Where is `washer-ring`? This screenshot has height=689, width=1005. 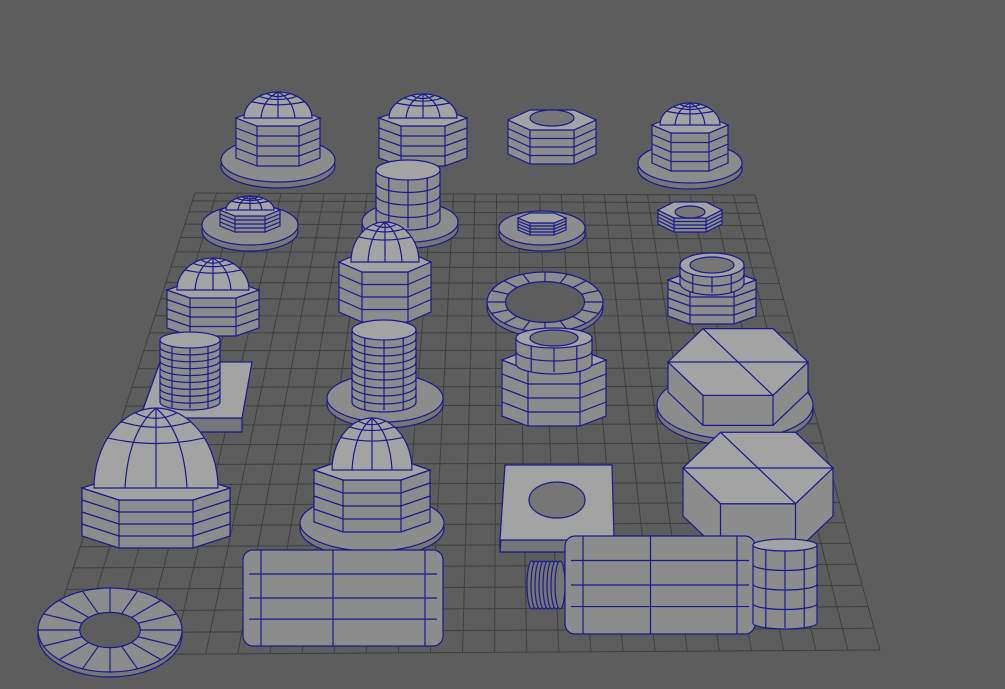
washer-ring is located at coordinates (545, 304).